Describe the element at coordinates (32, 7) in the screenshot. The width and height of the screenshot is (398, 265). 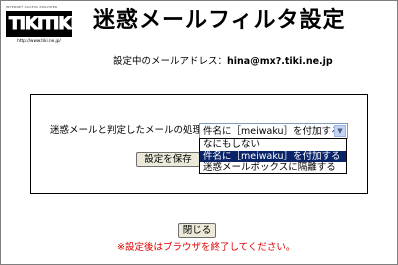
I see `logo-tagline: INTERNET ACCESS PROVIDER` at that location.